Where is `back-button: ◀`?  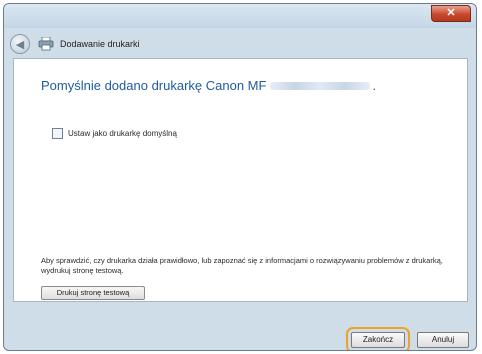 back-button: ◀ is located at coordinates (20, 44).